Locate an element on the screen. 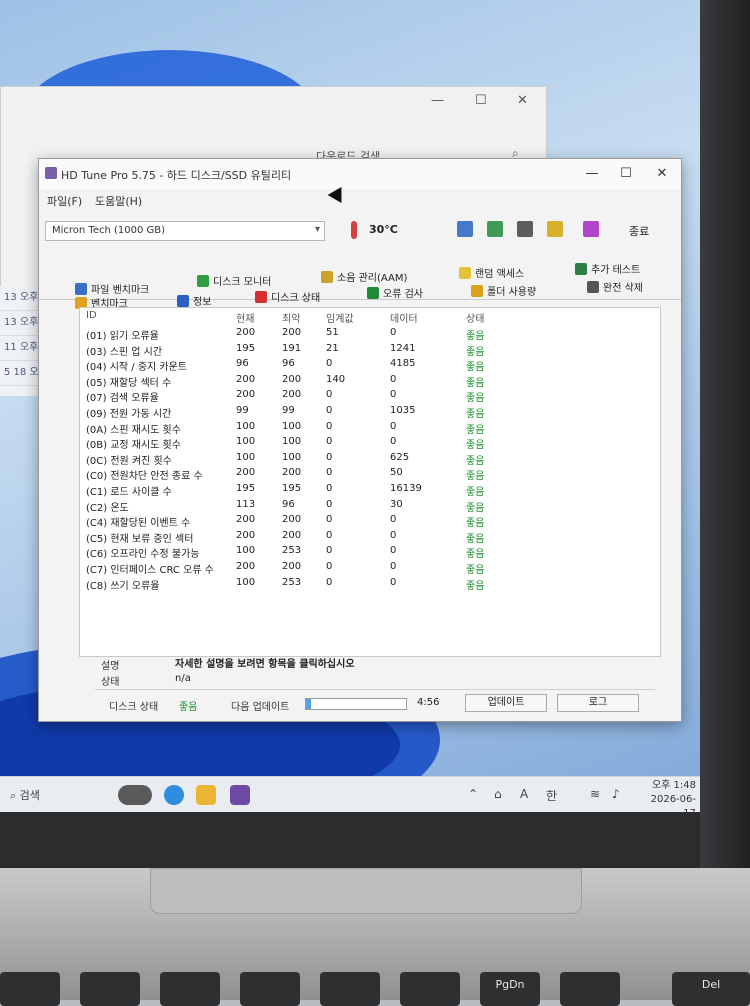 Image resolution: width=750 pixels, height=1006 pixels. laptop-hinge is located at coordinates (366, 891).